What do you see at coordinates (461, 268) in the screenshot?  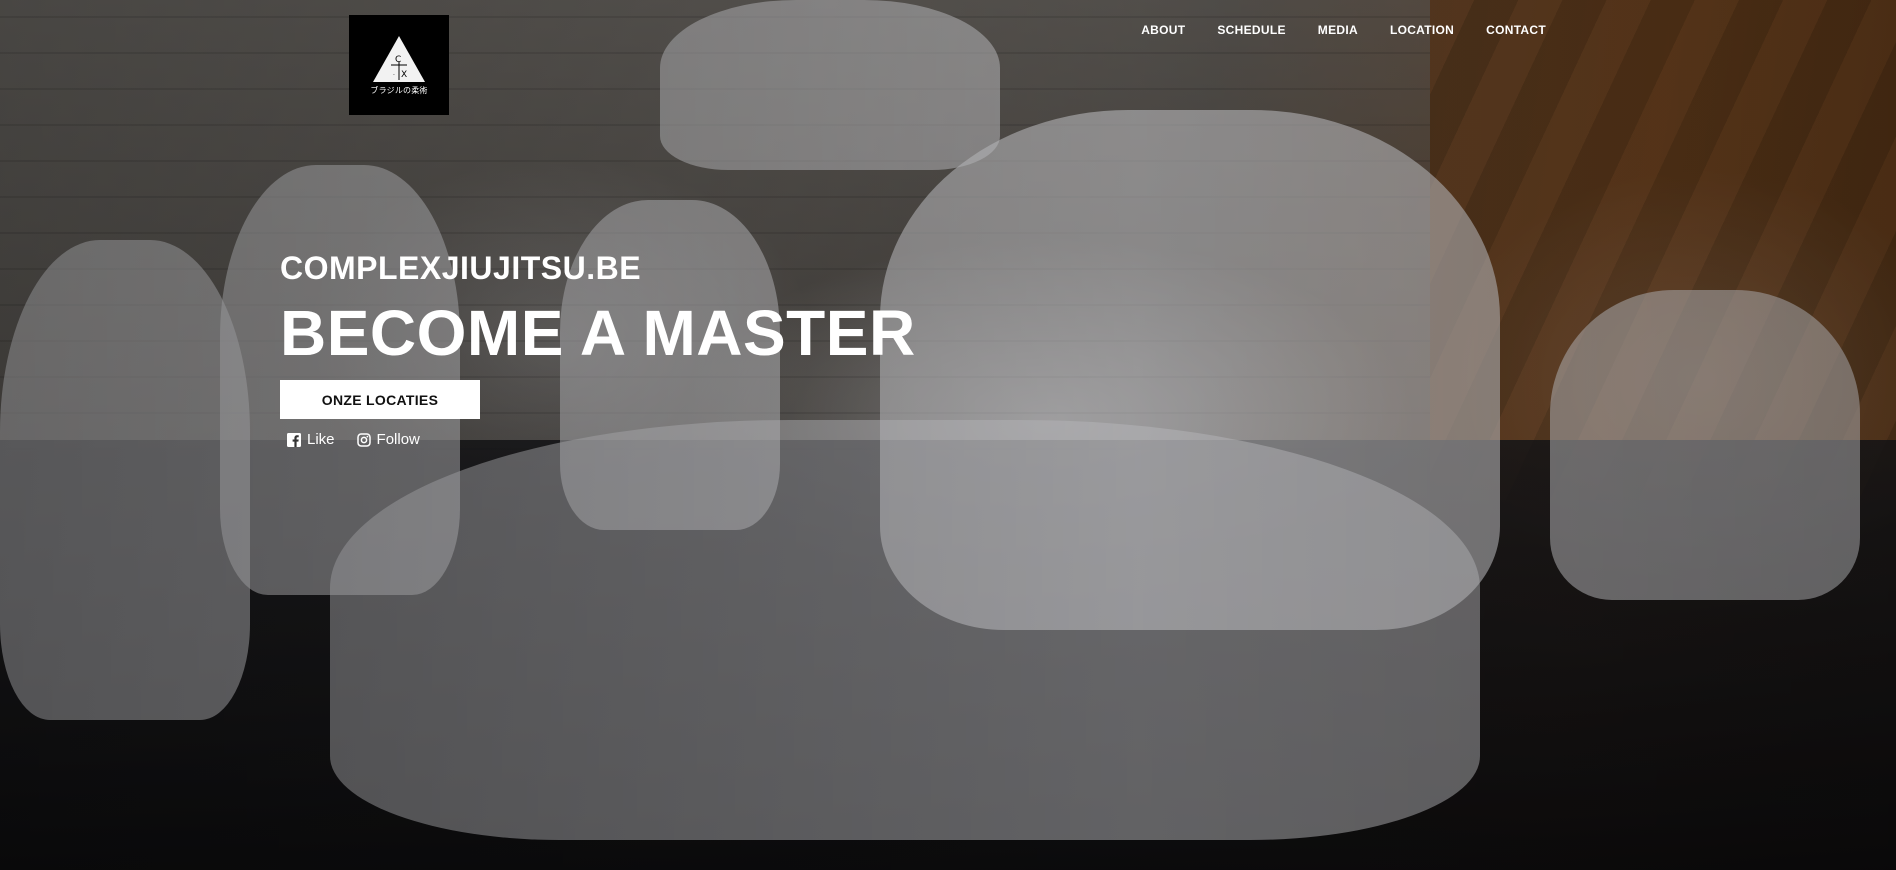 I see `hero-site-name: COMPLEXJIUJITSU.BE` at bounding box center [461, 268].